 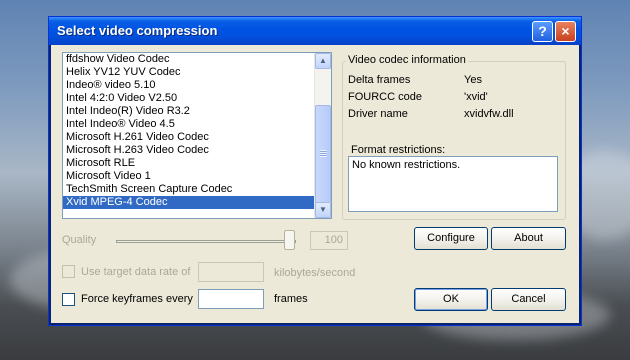 What do you see at coordinates (197, 150) in the screenshot?
I see `codec-list-item: Microsoft H.263 Video Codec` at bounding box center [197, 150].